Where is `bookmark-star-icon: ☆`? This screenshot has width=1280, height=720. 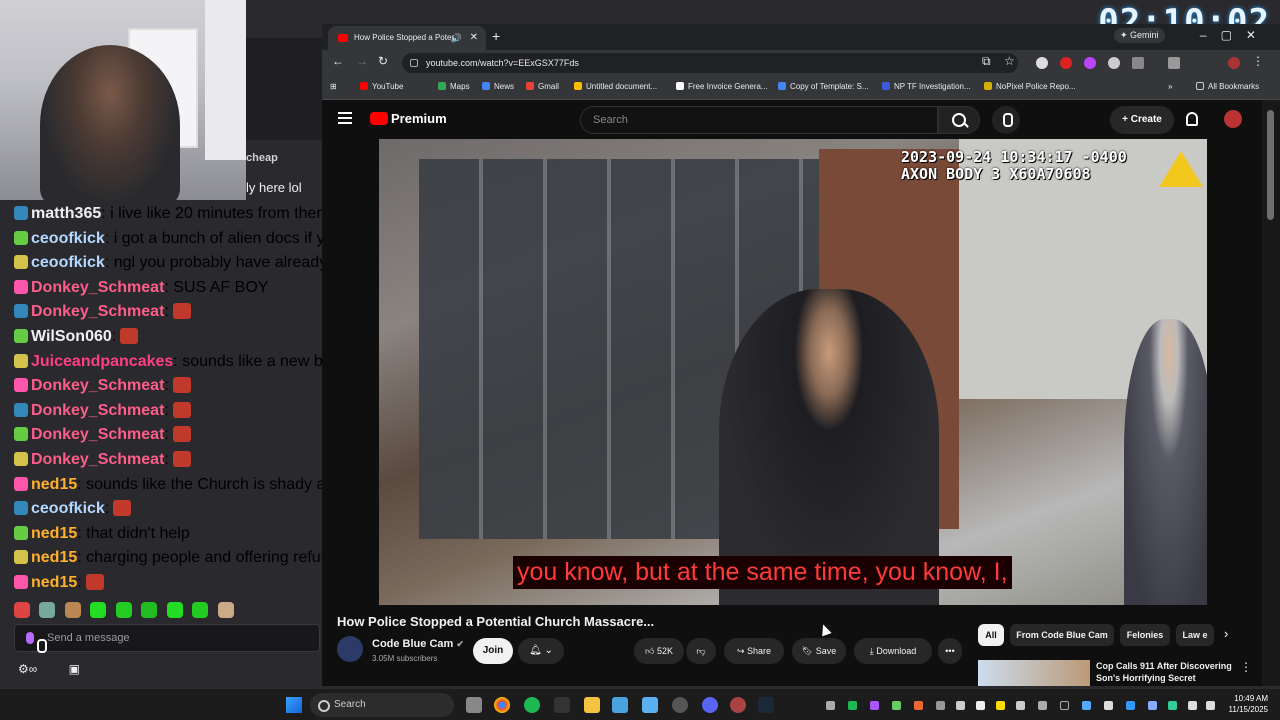
bookmark-star-icon: ☆ is located at coordinates (1009, 61).